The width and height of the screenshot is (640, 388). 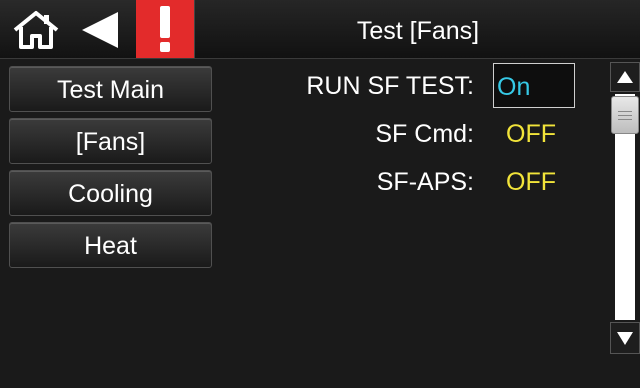 I want to click on page-title: Test [Fans], so click(x=417, y=29).